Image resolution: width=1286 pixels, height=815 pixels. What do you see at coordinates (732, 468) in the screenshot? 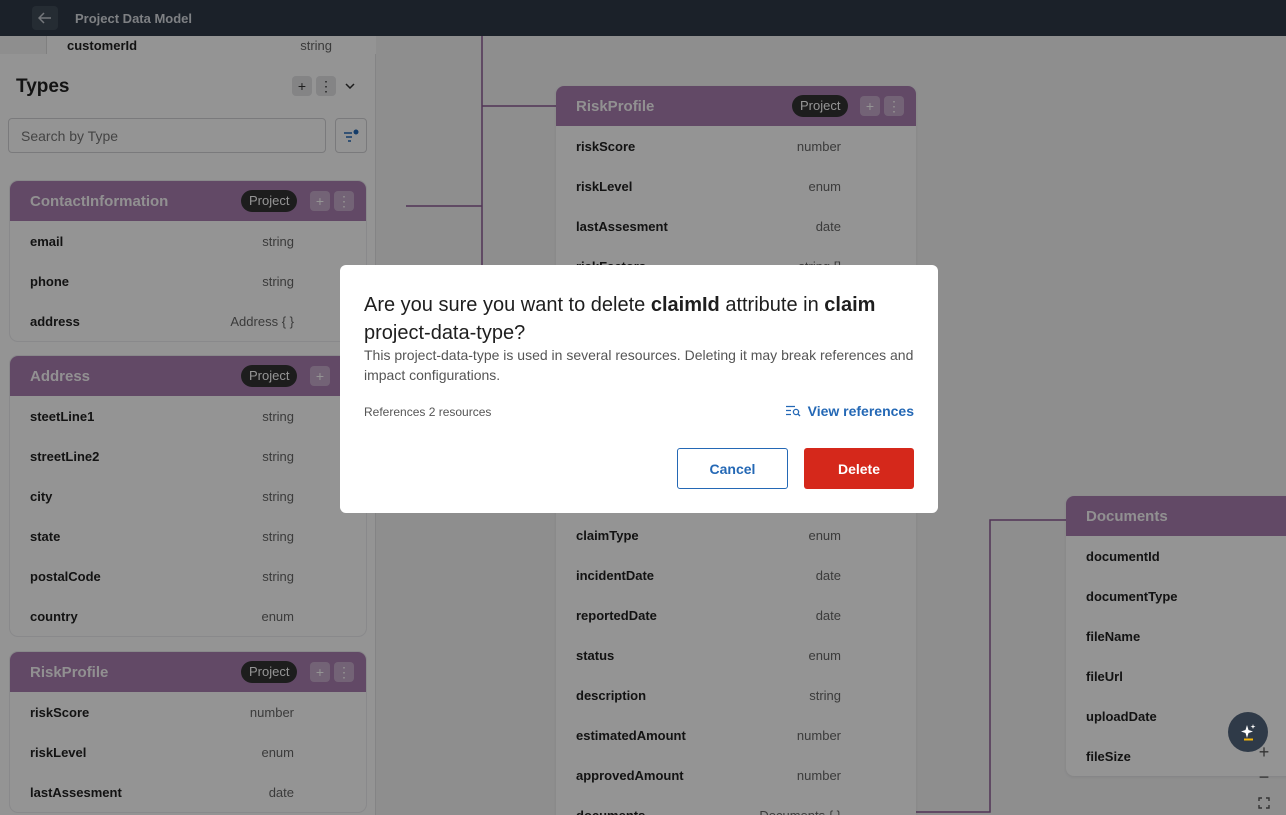
I see `cancel-button: Cancel` at bounding box center [732, 468].